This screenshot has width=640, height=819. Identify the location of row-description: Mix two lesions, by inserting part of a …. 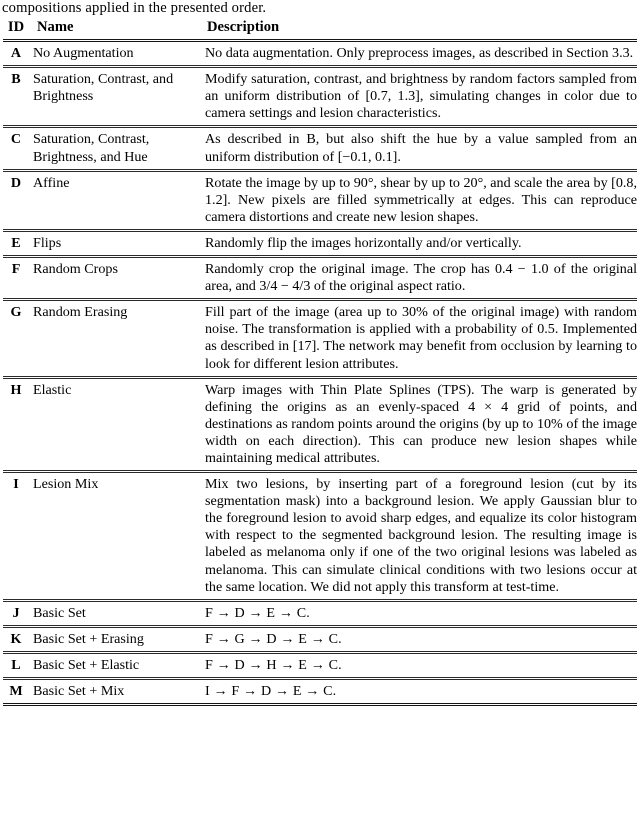
(421, 535).